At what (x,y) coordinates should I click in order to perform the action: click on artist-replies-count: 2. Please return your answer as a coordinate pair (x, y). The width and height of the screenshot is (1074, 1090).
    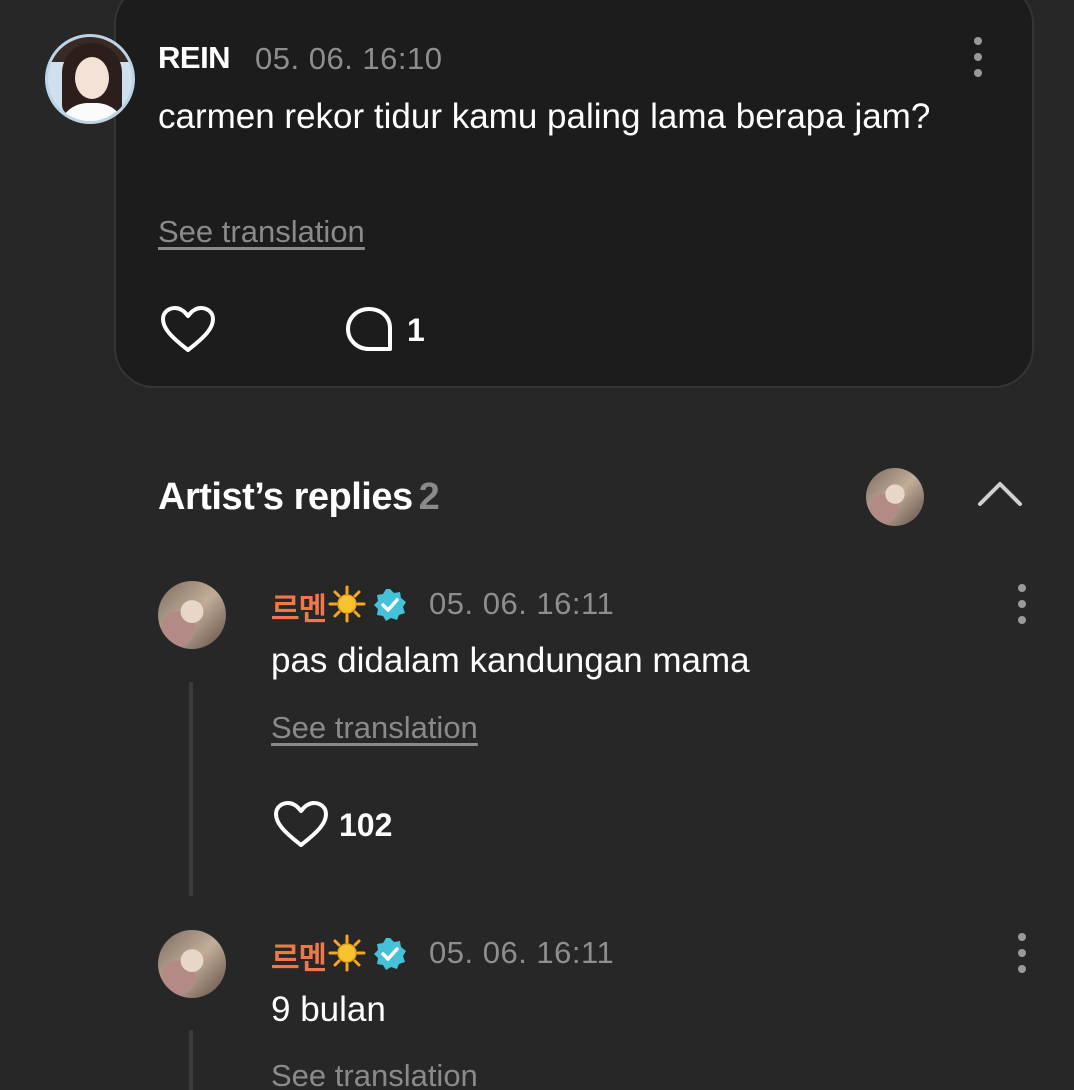
    Looking at the image, I should click on (429, 497).